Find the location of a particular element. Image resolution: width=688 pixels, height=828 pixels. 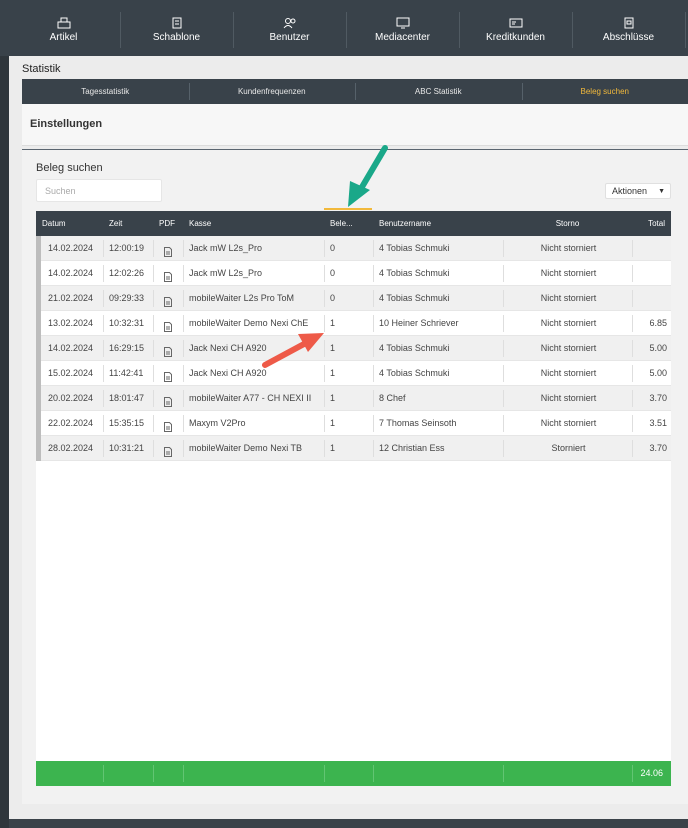

cell-zeit: 18:01:47 is located at coordinates (127, 398).